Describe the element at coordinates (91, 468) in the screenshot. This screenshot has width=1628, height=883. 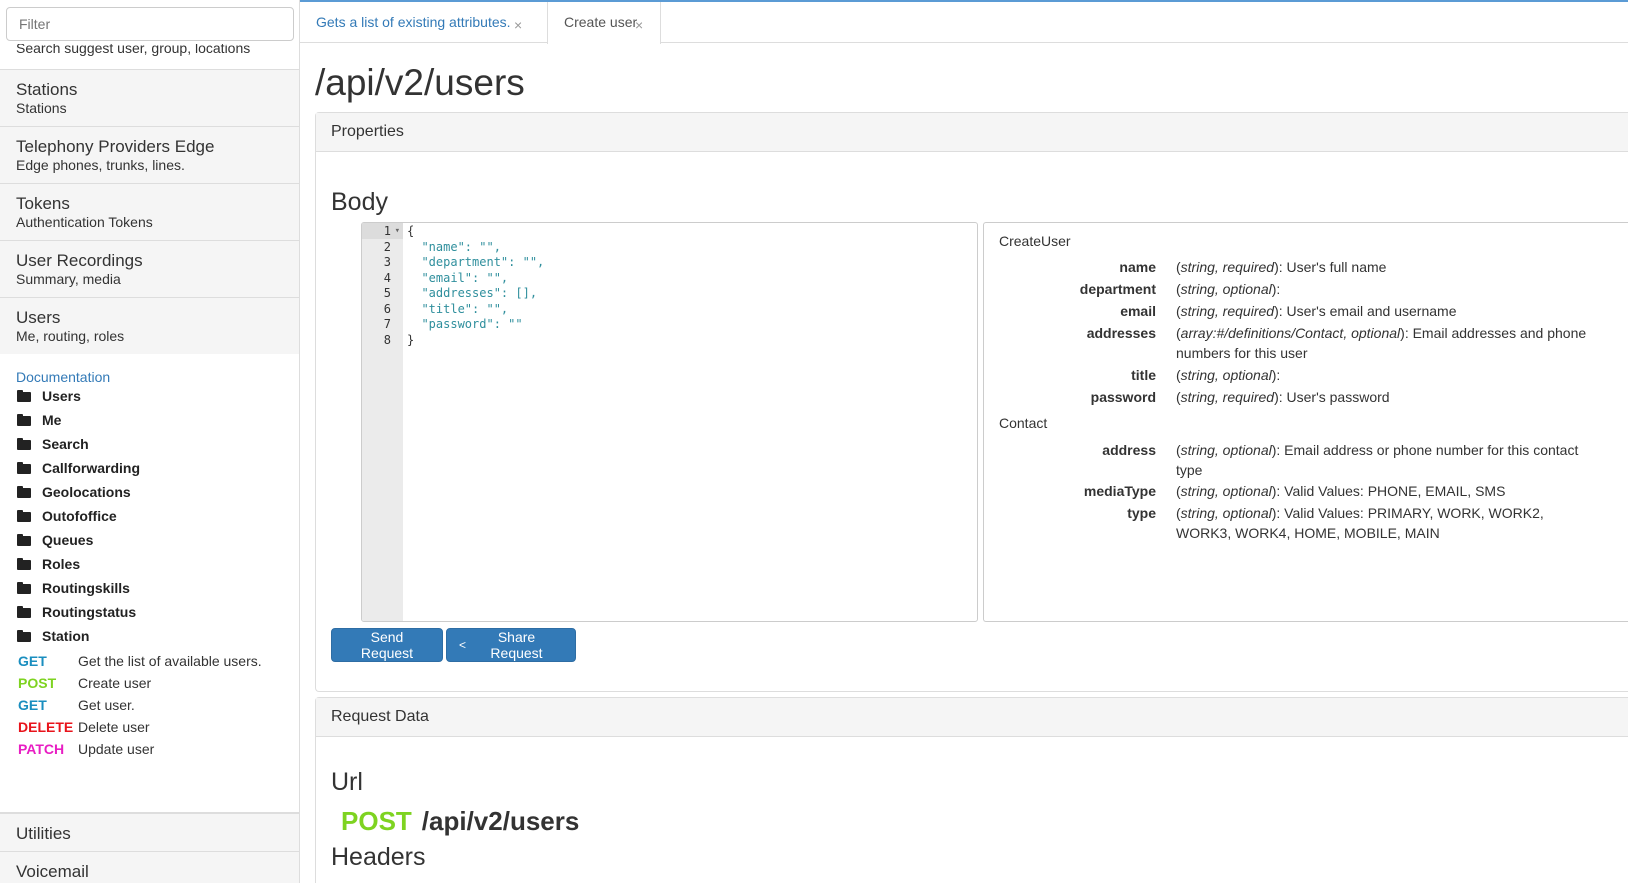
I see `folder-label: Callforwarding` at that location.